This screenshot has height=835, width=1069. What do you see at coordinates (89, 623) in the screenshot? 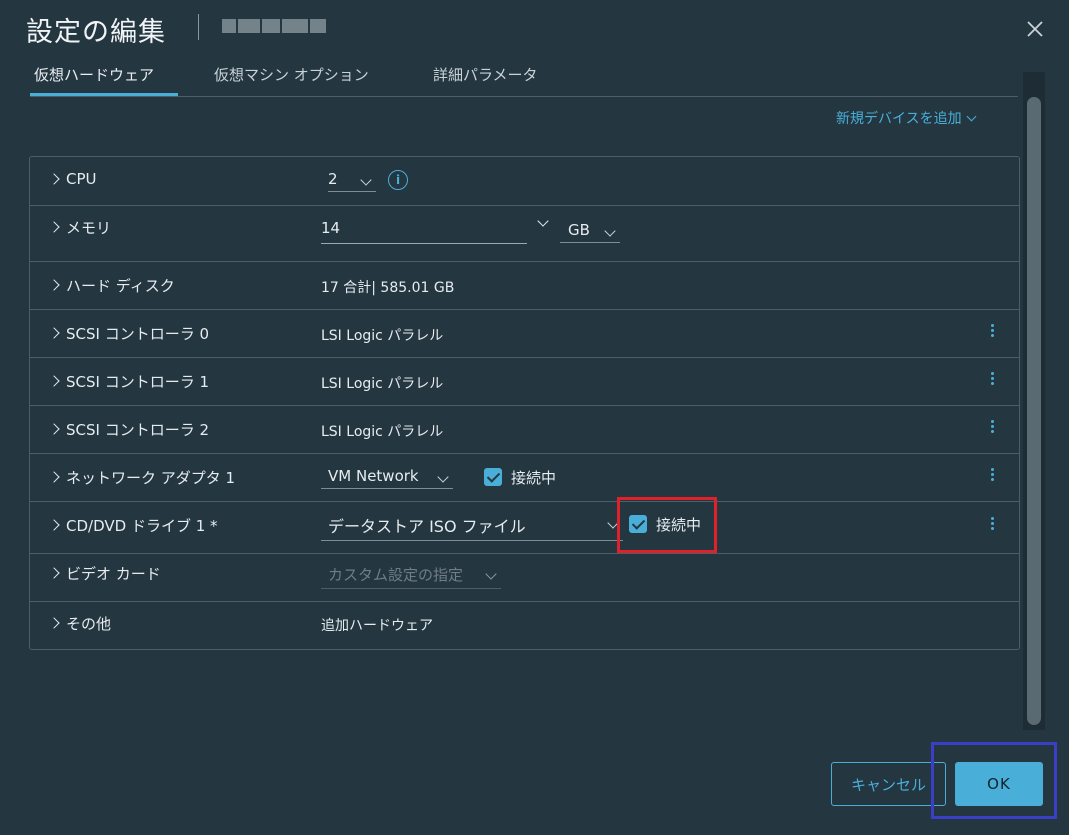
I see `other-label: その他` at bounding box center [89, 623].